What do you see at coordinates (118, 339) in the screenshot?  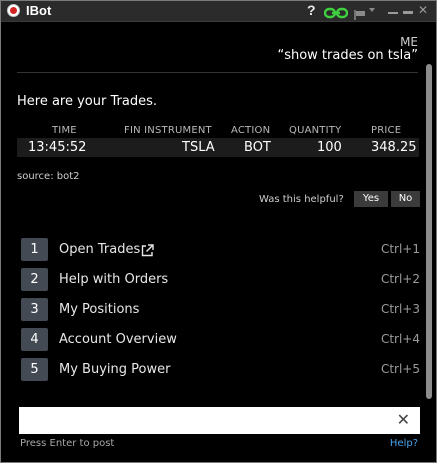 I see `menu-label: Account Overview` at bounding box center [118, 339].